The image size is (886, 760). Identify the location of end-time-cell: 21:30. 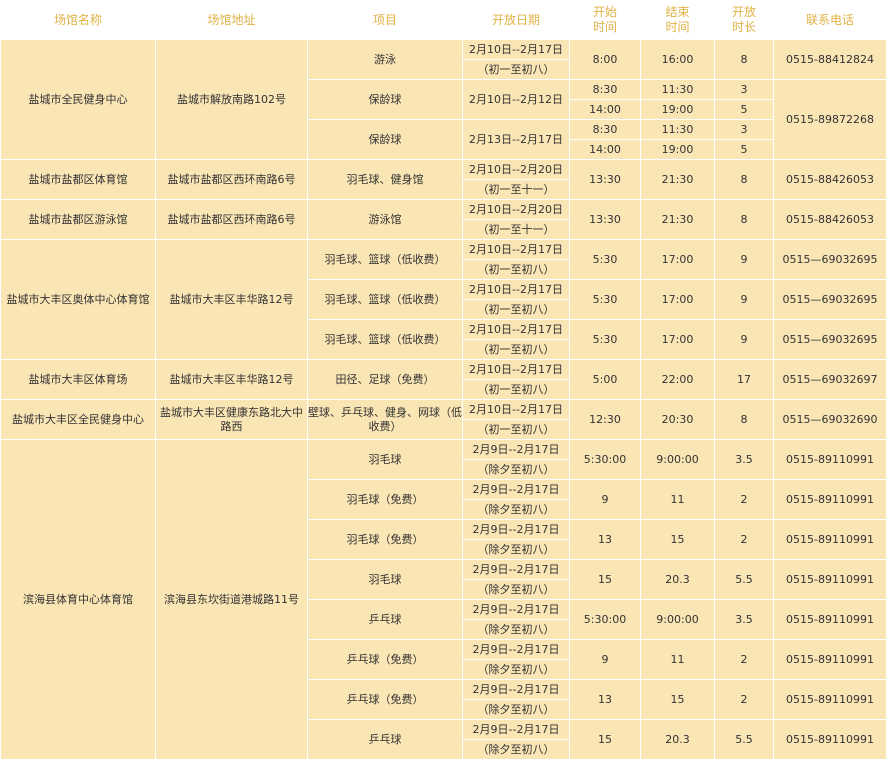
(678, 180).